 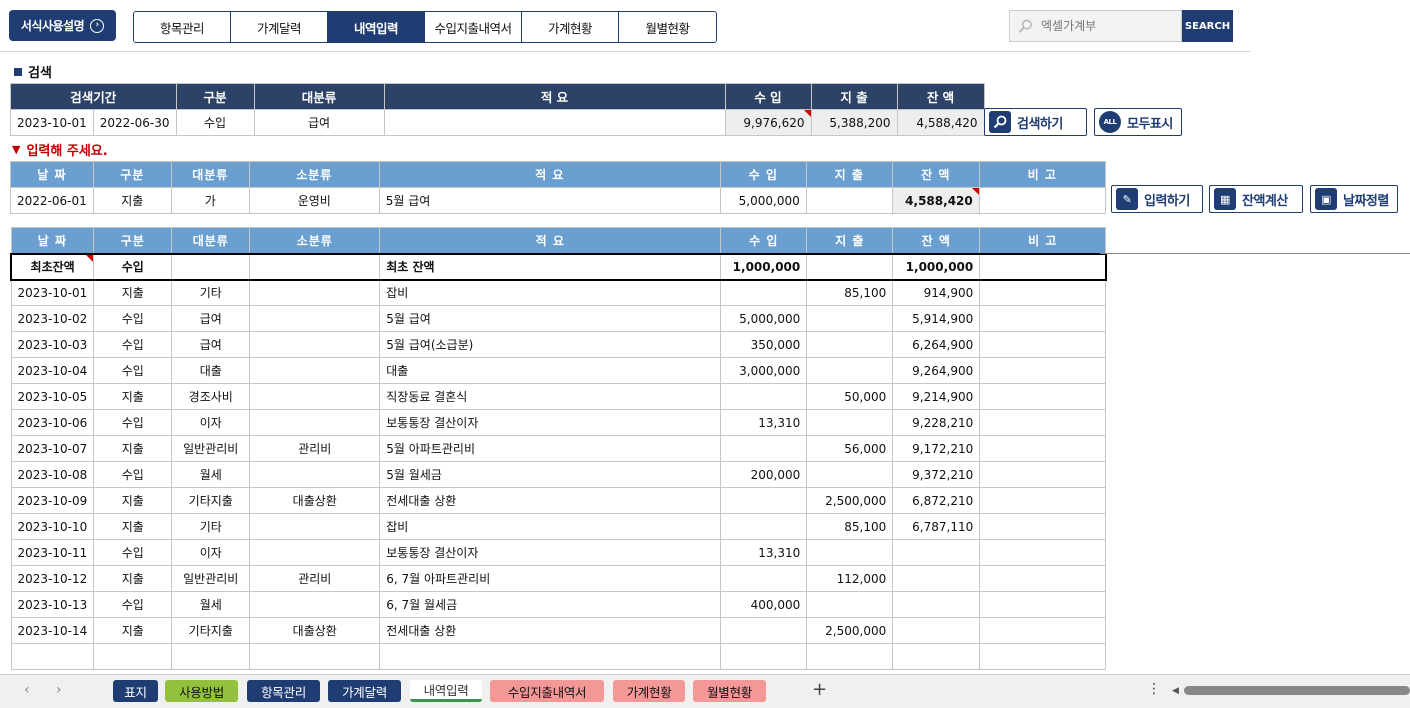 What do you see at coordinates (1175, 691) in the screenshot?
I see `scroll-left-icon: ◀` at bounding box center [1175, 691].